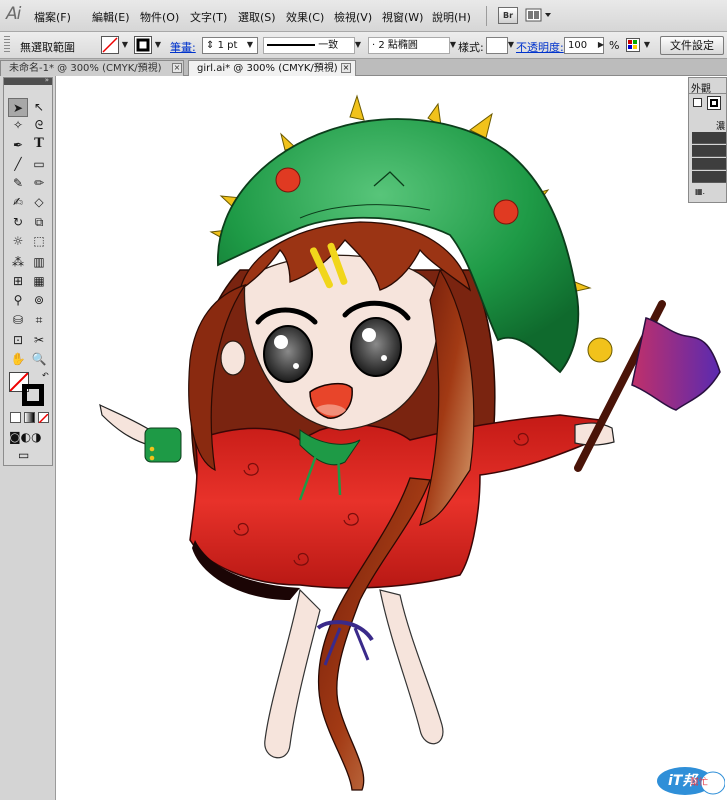 The width and height of the screenshot is (727, 800). What do you see at coordinates (39, 183) in the screenshot?
I see `pencil-tool-icon: ✏` at bounding box center [39, 183].